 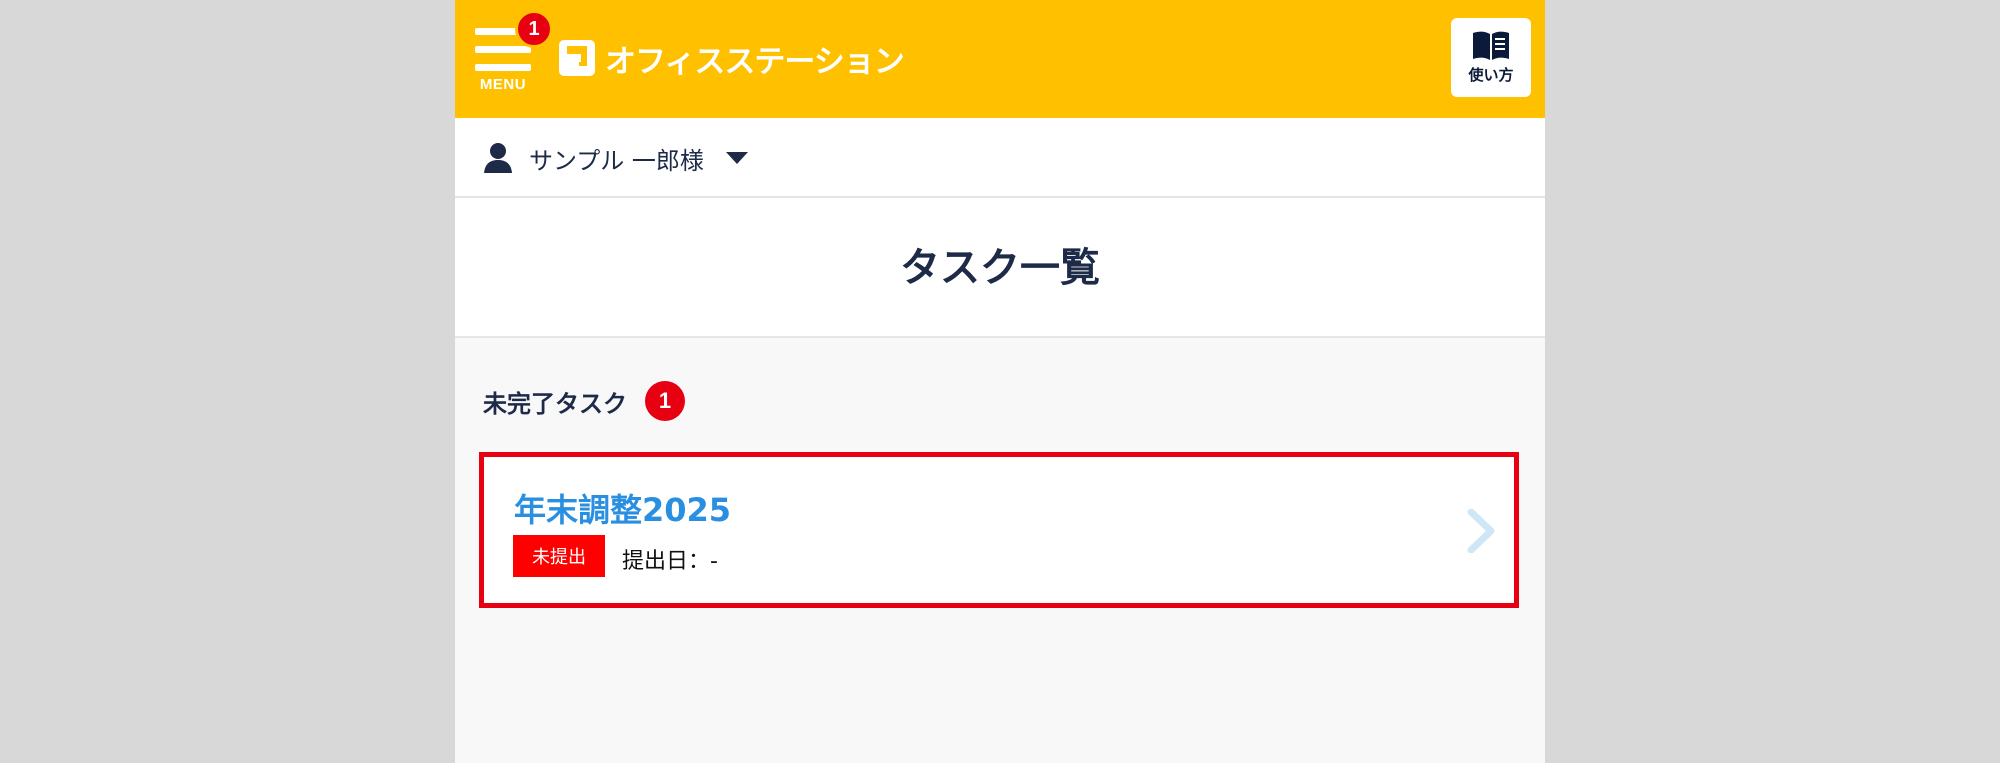 I want to click on brand-logo: オフィスステーション, so click(x=731, y=58).